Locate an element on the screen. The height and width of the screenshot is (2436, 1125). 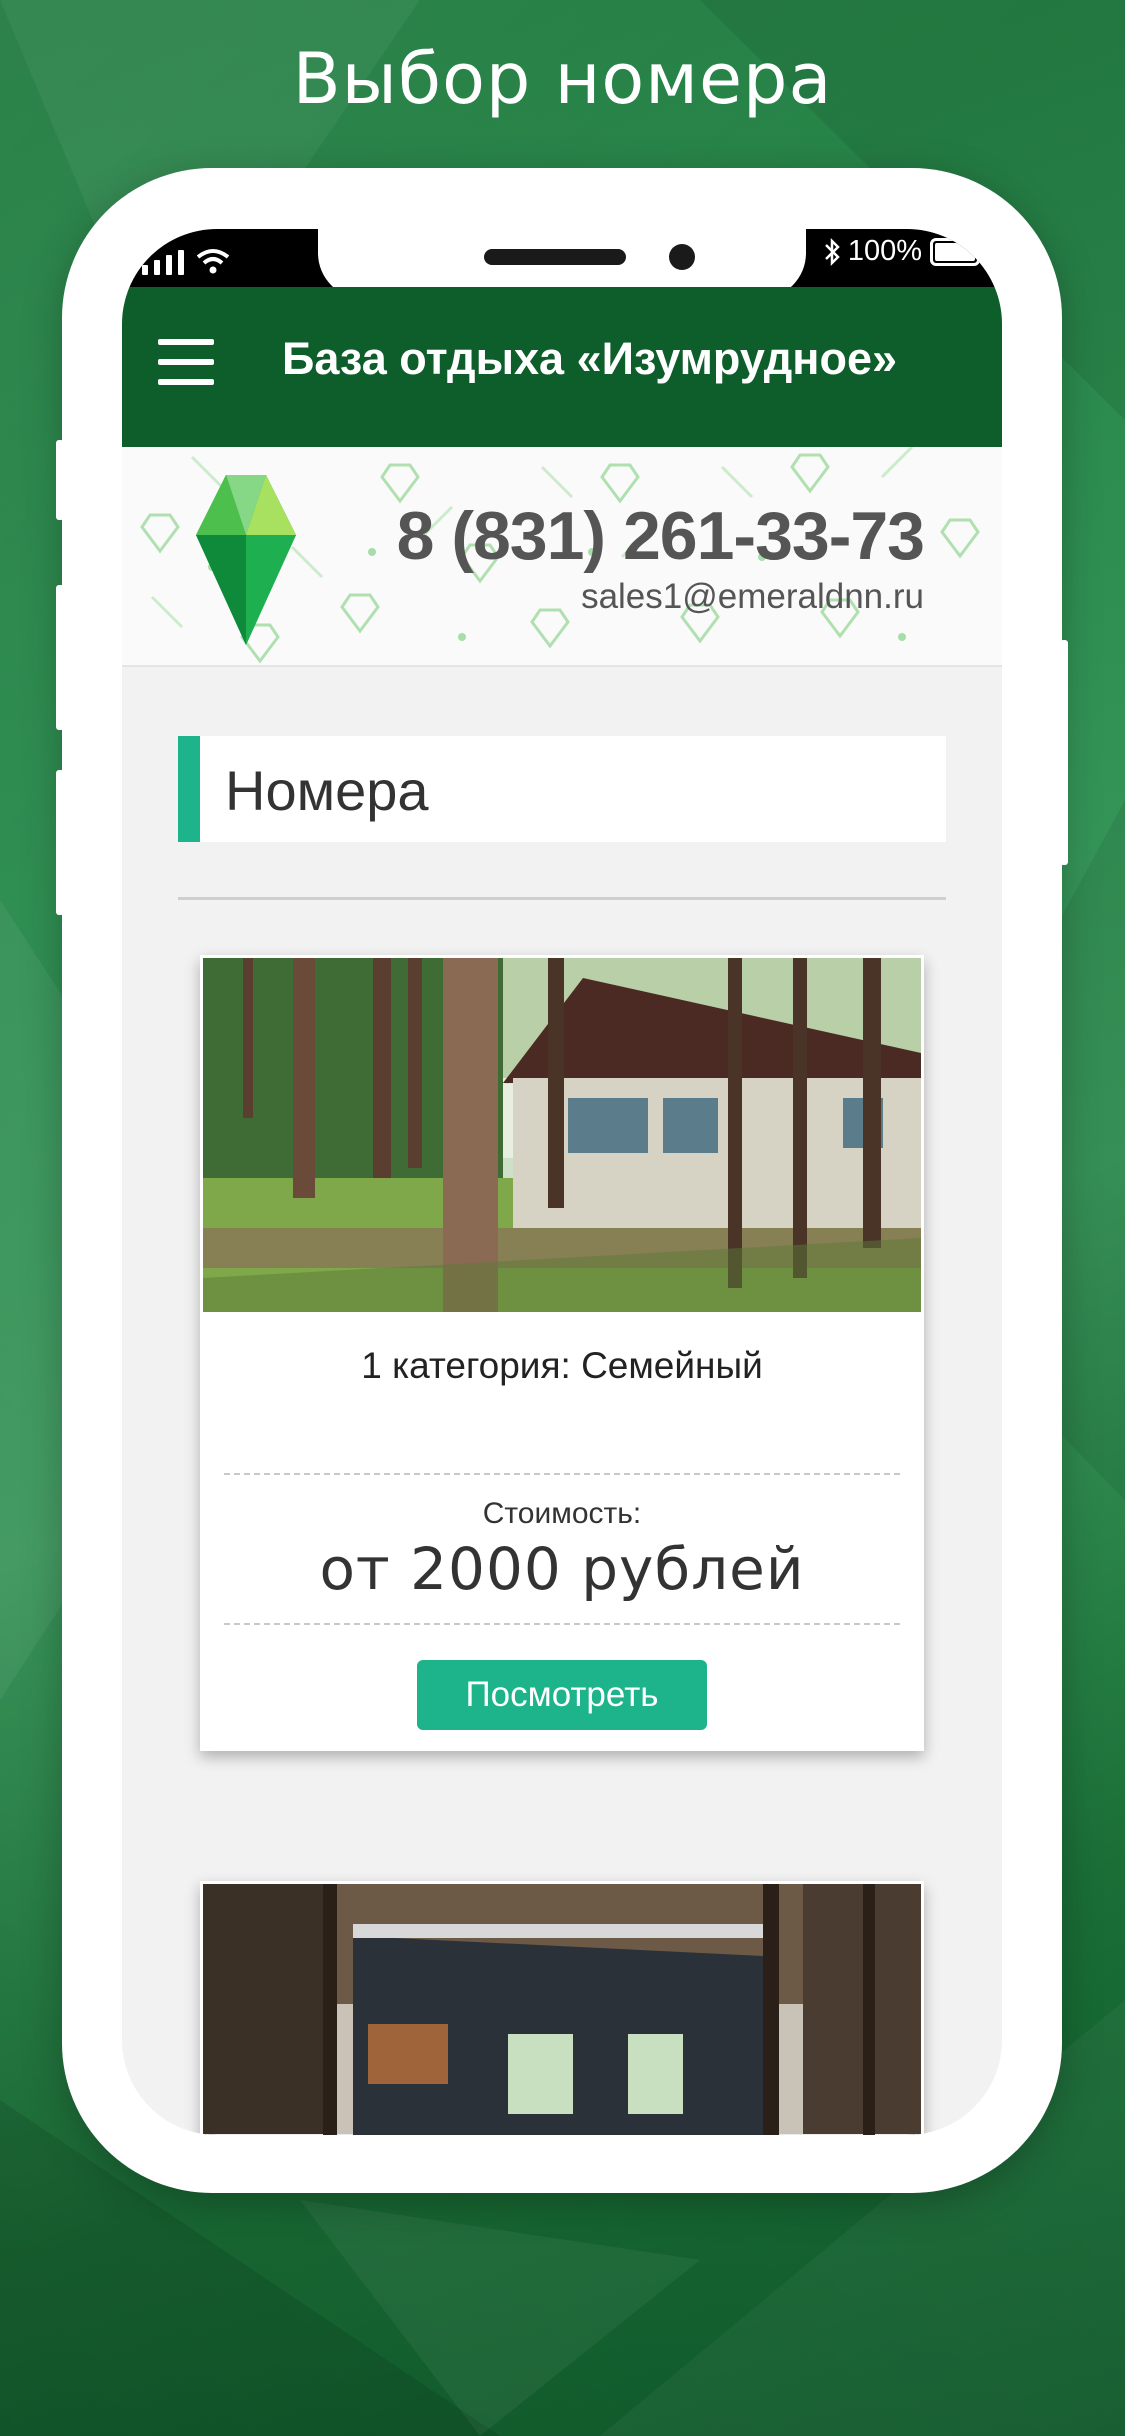
room-card is located at coordinates (562, 2008).